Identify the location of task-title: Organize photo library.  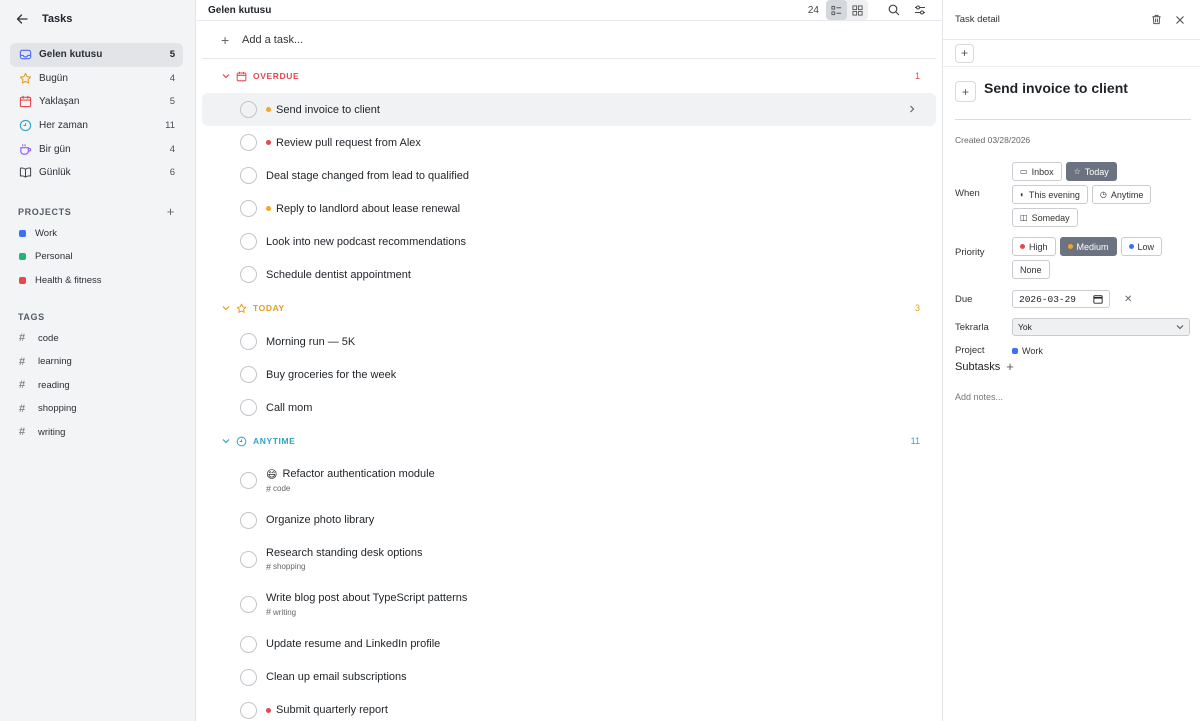
(320, 520).